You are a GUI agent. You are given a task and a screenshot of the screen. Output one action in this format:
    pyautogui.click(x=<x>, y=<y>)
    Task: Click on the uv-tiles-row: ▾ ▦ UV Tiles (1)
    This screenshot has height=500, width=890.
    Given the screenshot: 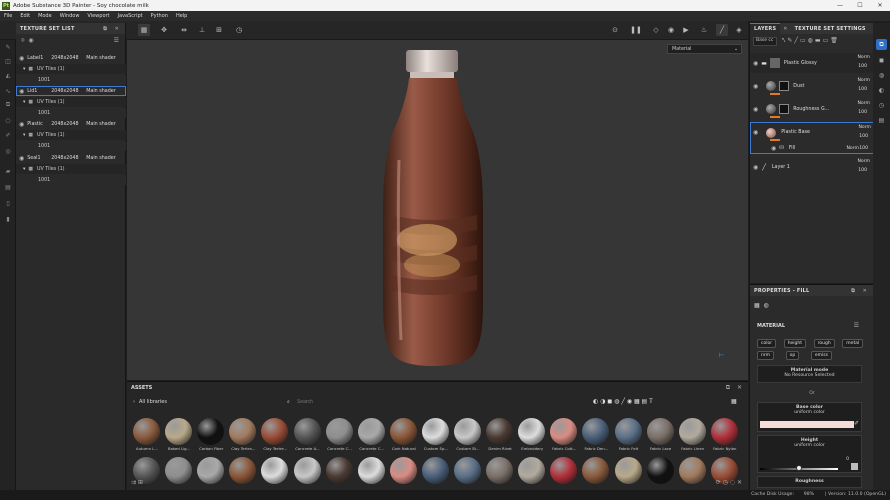 What is the action you would take?
    pyautogui.click(x=71, y=102)
    